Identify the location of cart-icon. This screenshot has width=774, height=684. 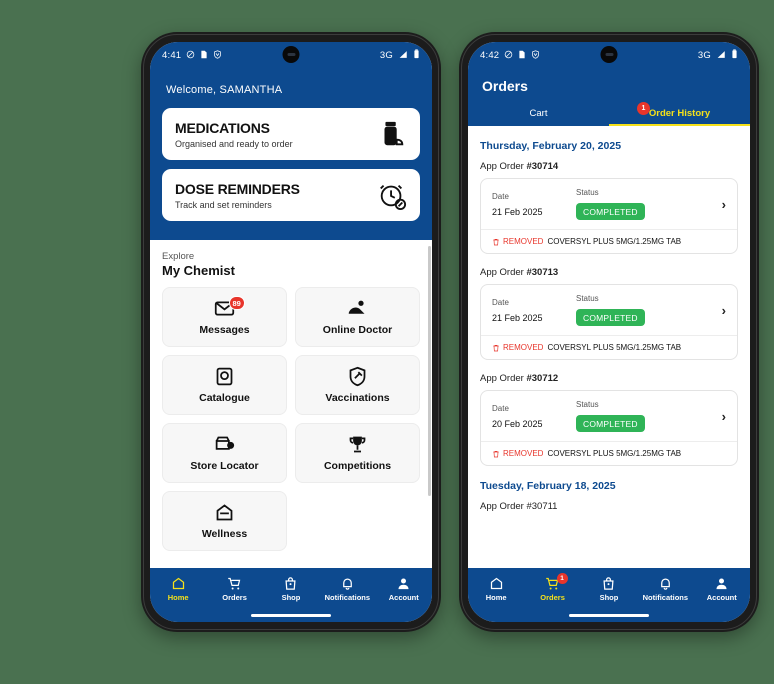
(234, 583).